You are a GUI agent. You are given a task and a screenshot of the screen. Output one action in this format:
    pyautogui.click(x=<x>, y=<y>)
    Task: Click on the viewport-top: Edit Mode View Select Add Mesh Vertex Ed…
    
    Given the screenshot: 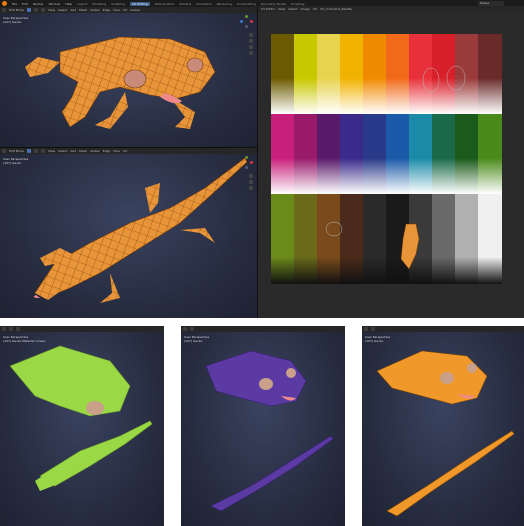 What is the action you would take?
    pyautogui.click(x=128, y=77)
    